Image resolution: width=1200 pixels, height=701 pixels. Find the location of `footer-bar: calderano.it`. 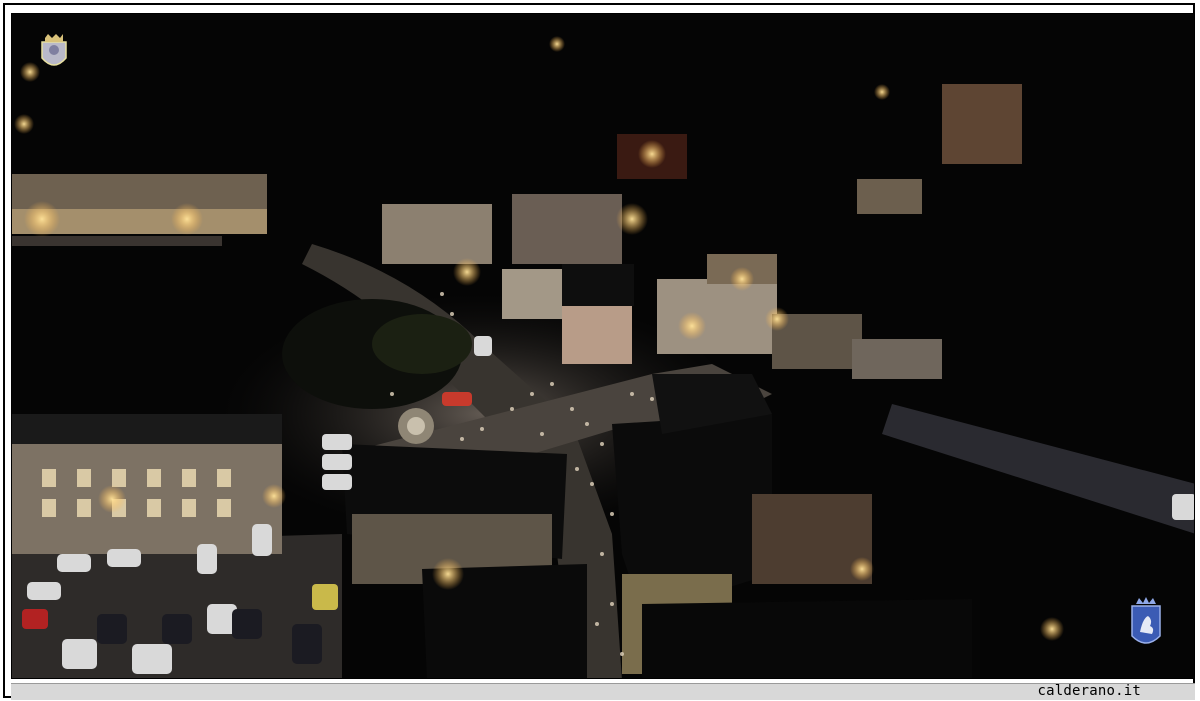

footer-bar: calderano.it is located at coordinates (603, 691).